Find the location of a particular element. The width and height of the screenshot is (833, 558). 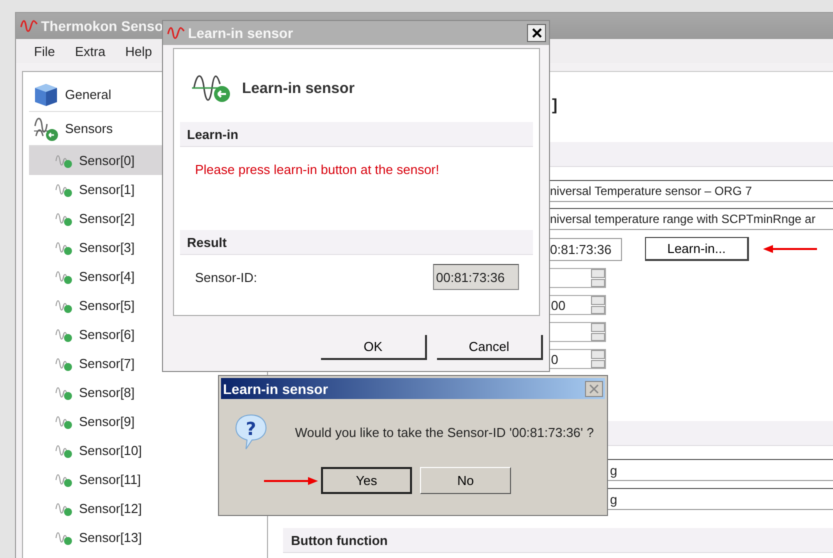

section-header: Button function is located at coordinates (558, 540).